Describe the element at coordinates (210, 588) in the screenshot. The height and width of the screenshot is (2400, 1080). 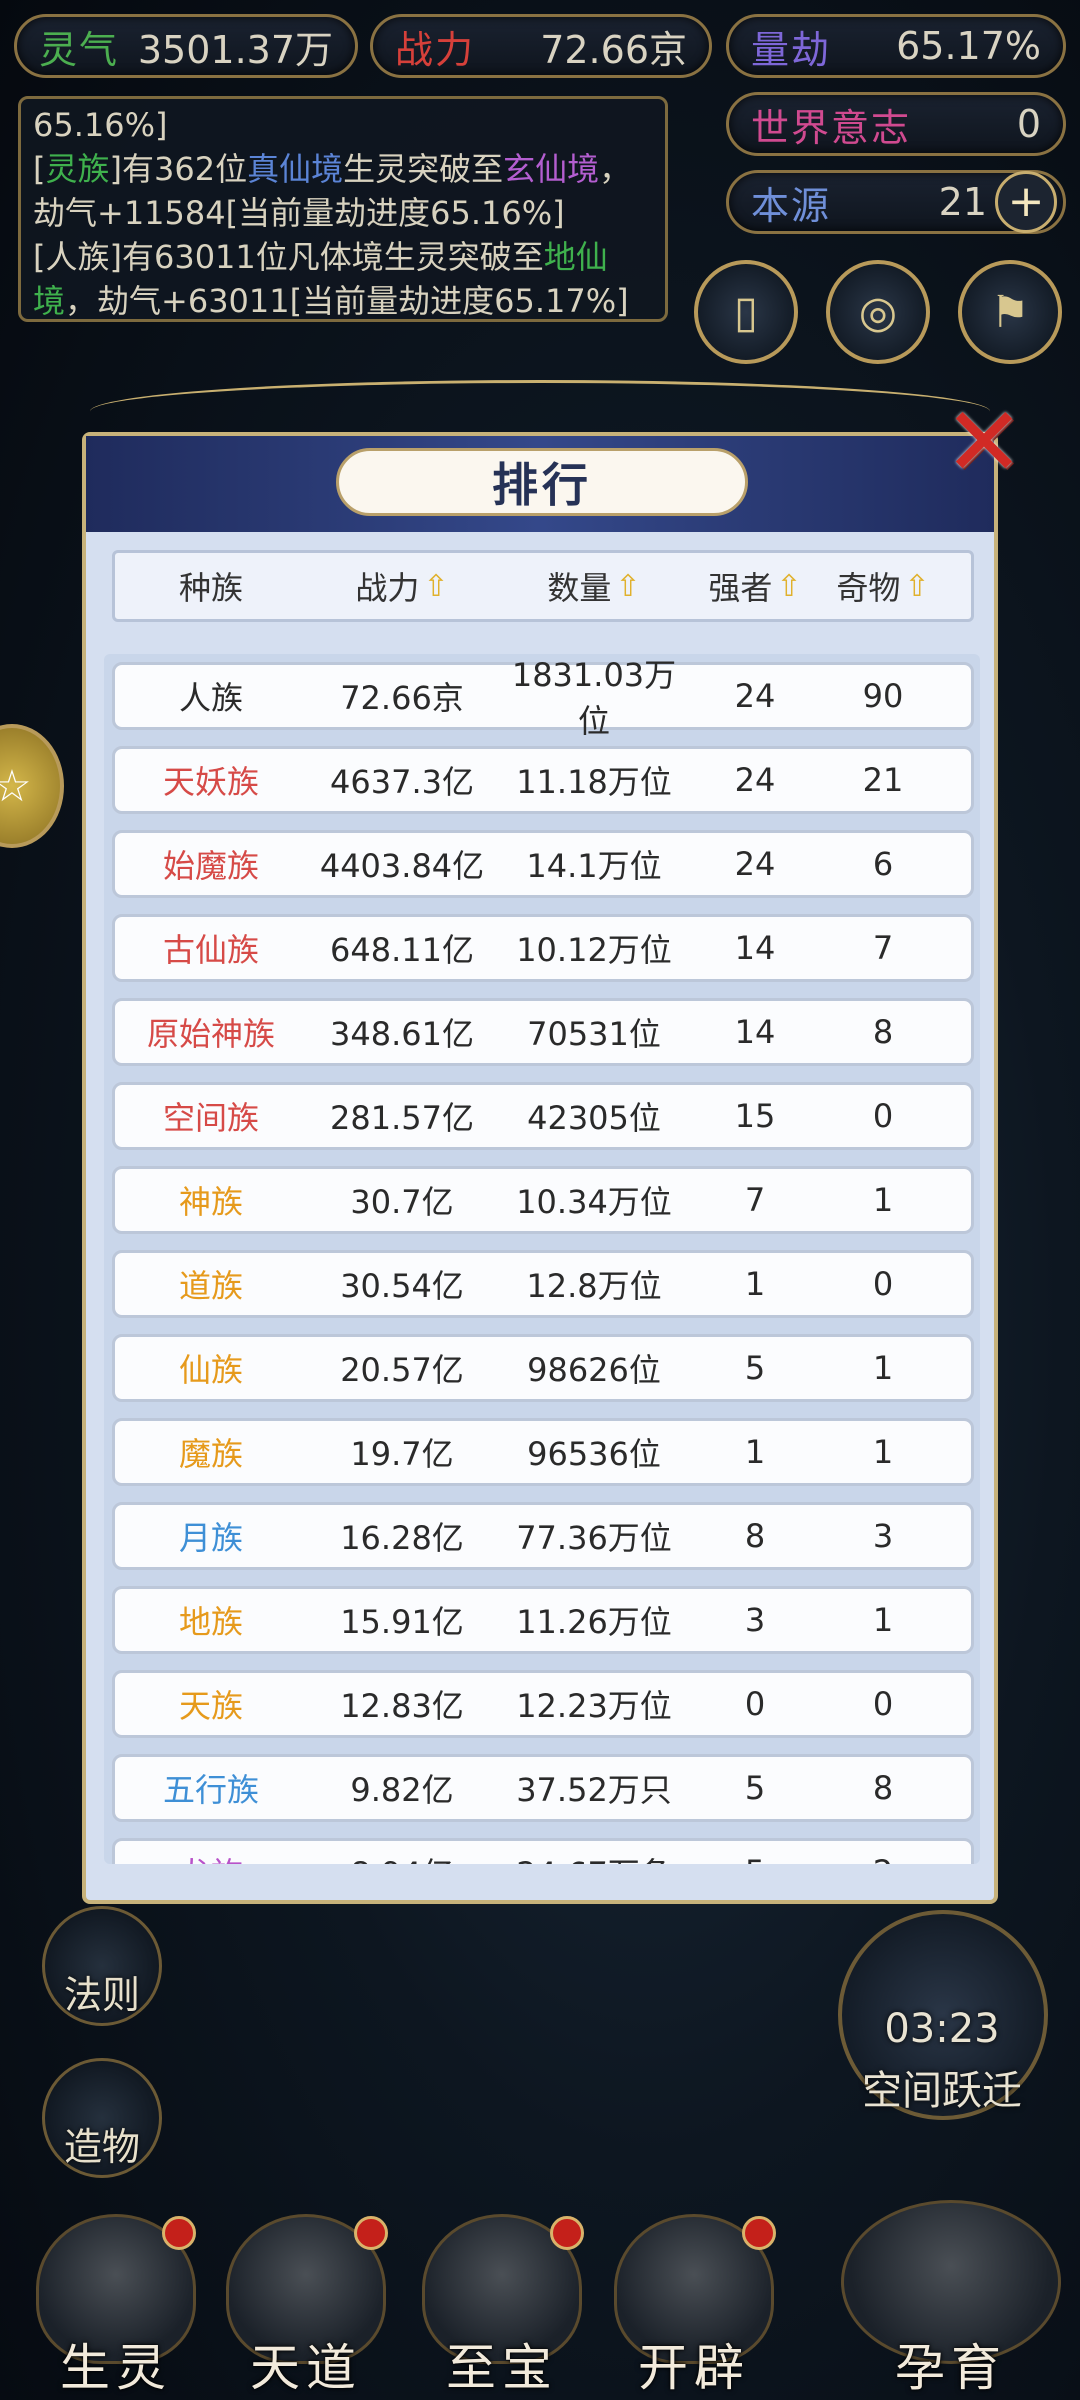
I see `column-race: 种族` at that location.